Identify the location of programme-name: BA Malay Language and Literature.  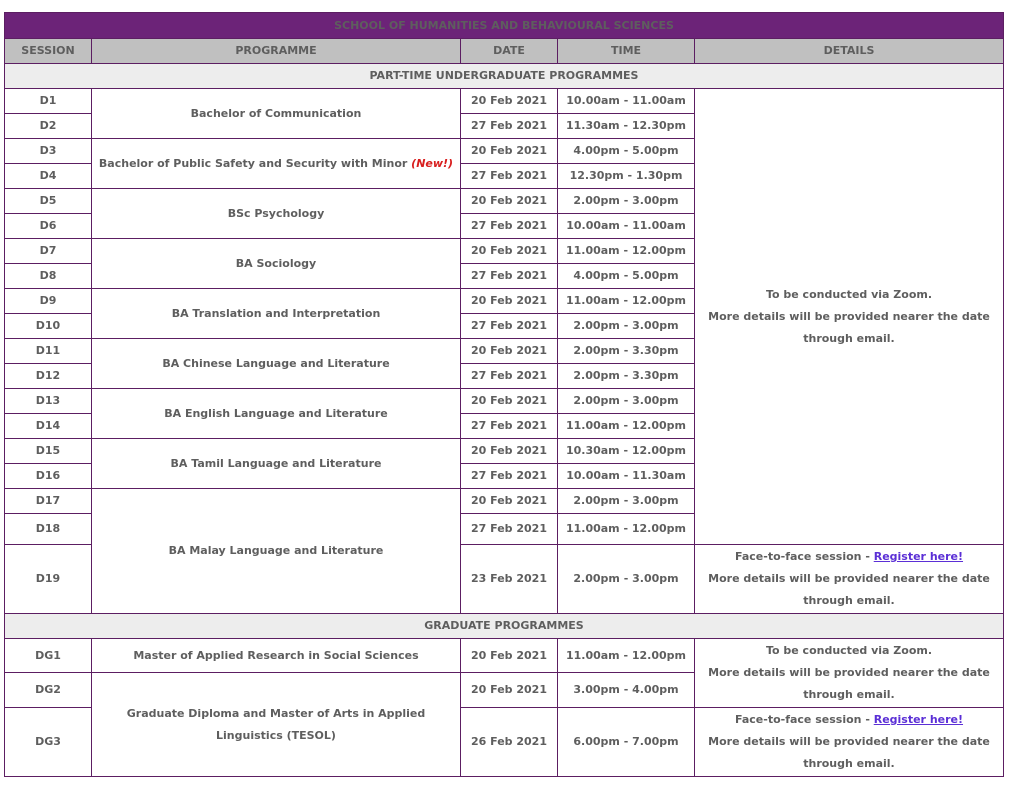
(276, 551).